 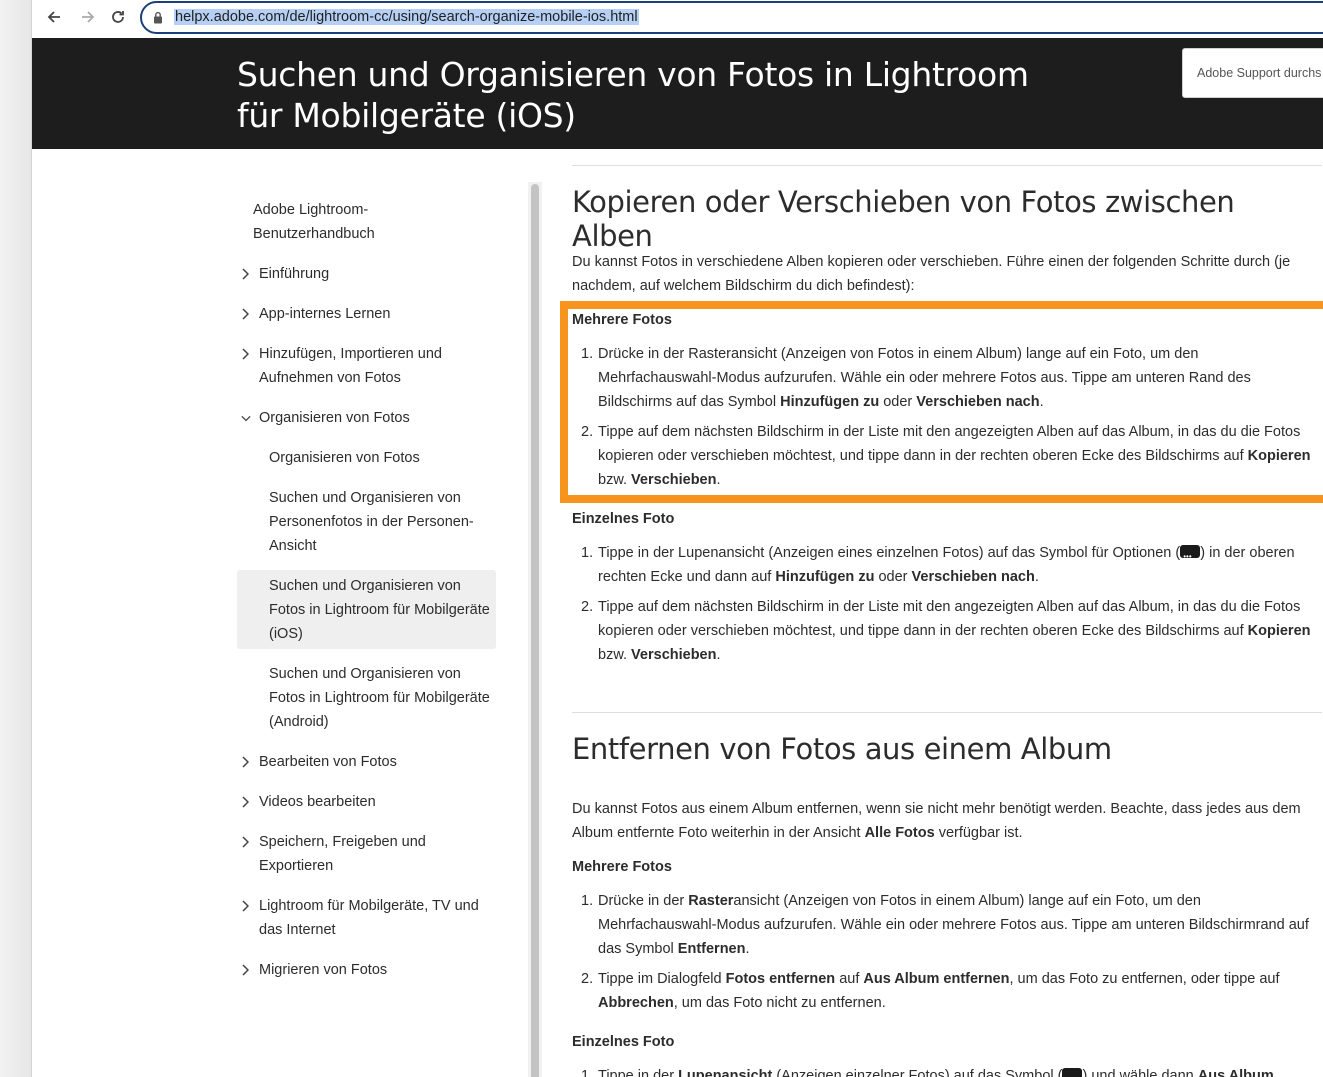 I want to click on reload-button, so click(x=118, y=17).